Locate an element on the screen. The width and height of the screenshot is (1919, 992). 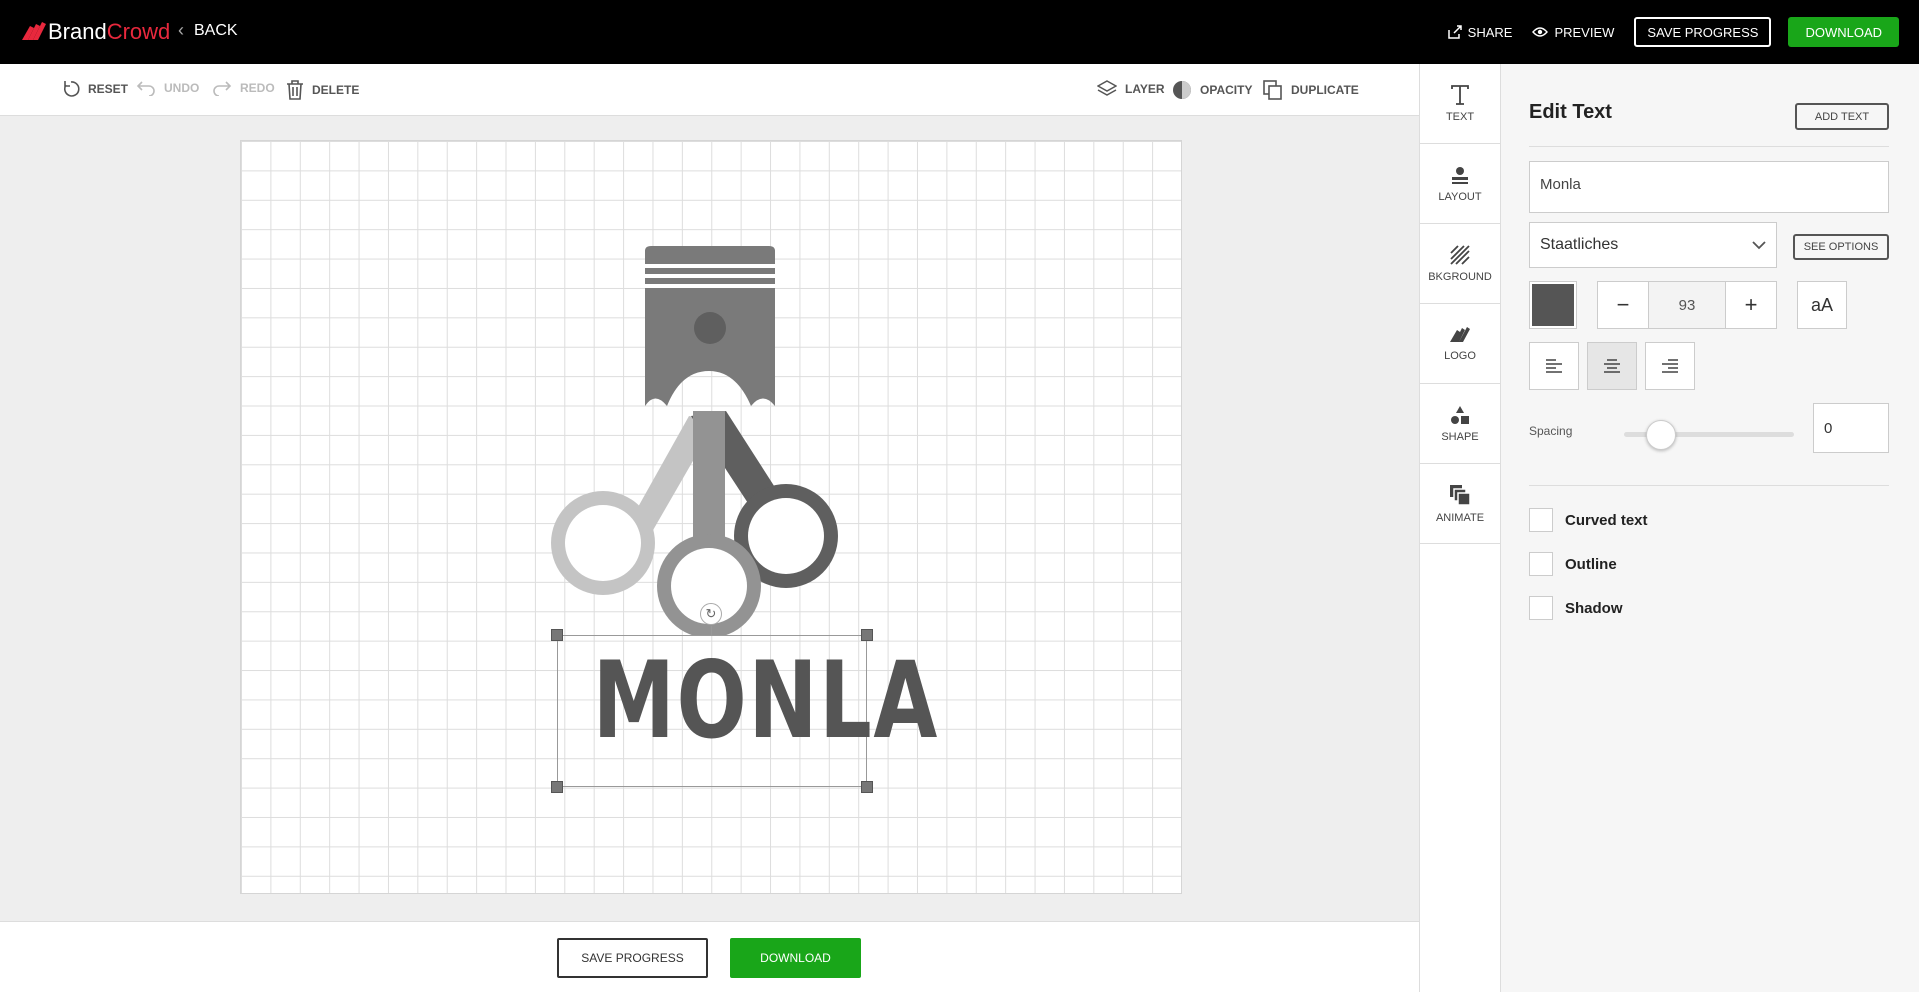
tab-text-label: TEXT is located at coordinates (1460, 116).